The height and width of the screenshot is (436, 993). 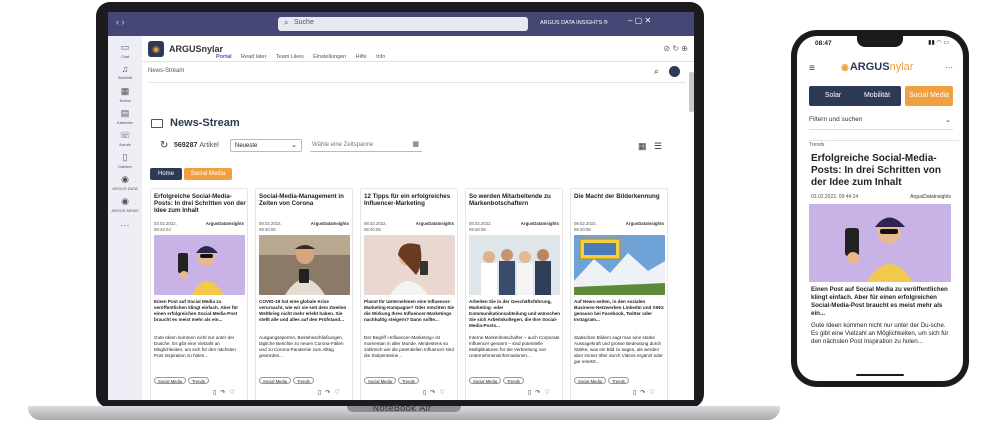 What do you see at coordinates (675, 48) in the screenshot?
I see `header-action-icons: ⊘ ↻ ⊕` at bounding box center [675, 48].